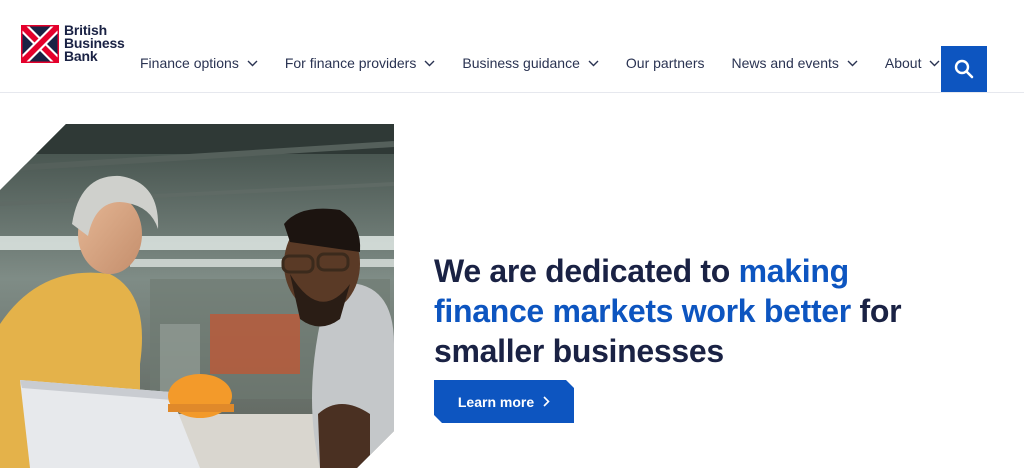 This screenshot has width=1024, height=468. Describe the element at coordinates (81, 56) in the screenshot. I see `logo-line3: Bank` at that location.